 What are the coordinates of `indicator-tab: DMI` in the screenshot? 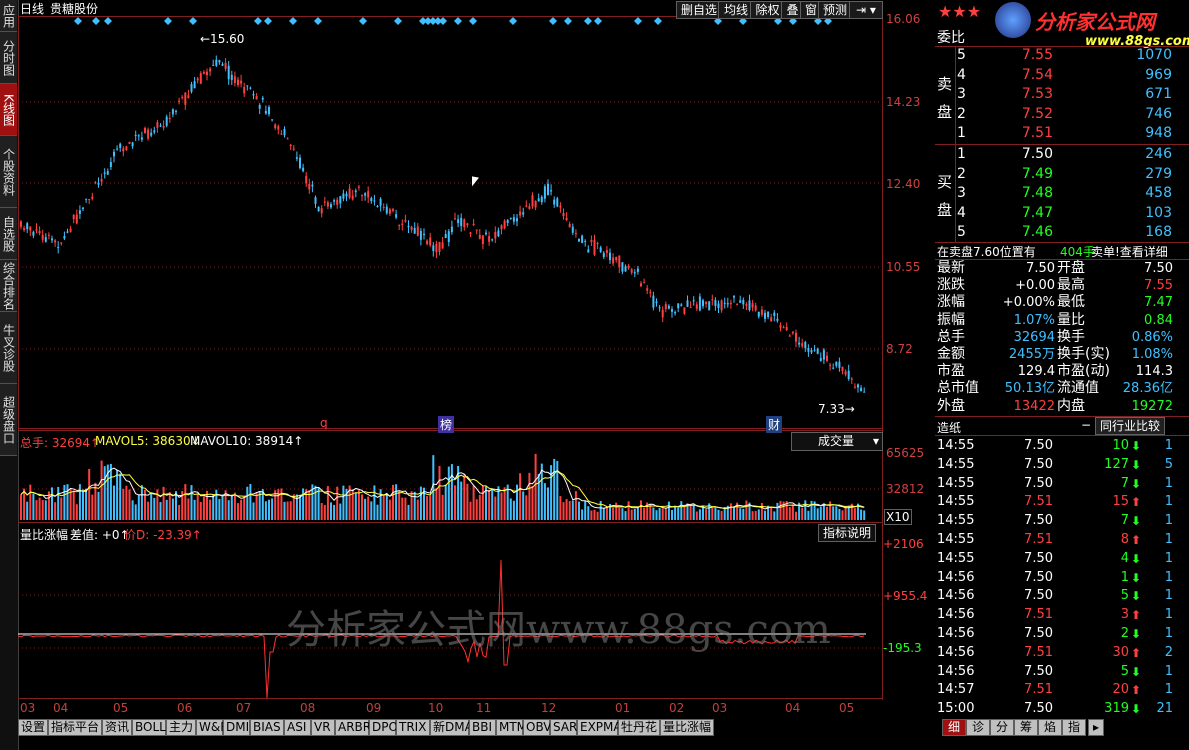 It's located at (236, 727).